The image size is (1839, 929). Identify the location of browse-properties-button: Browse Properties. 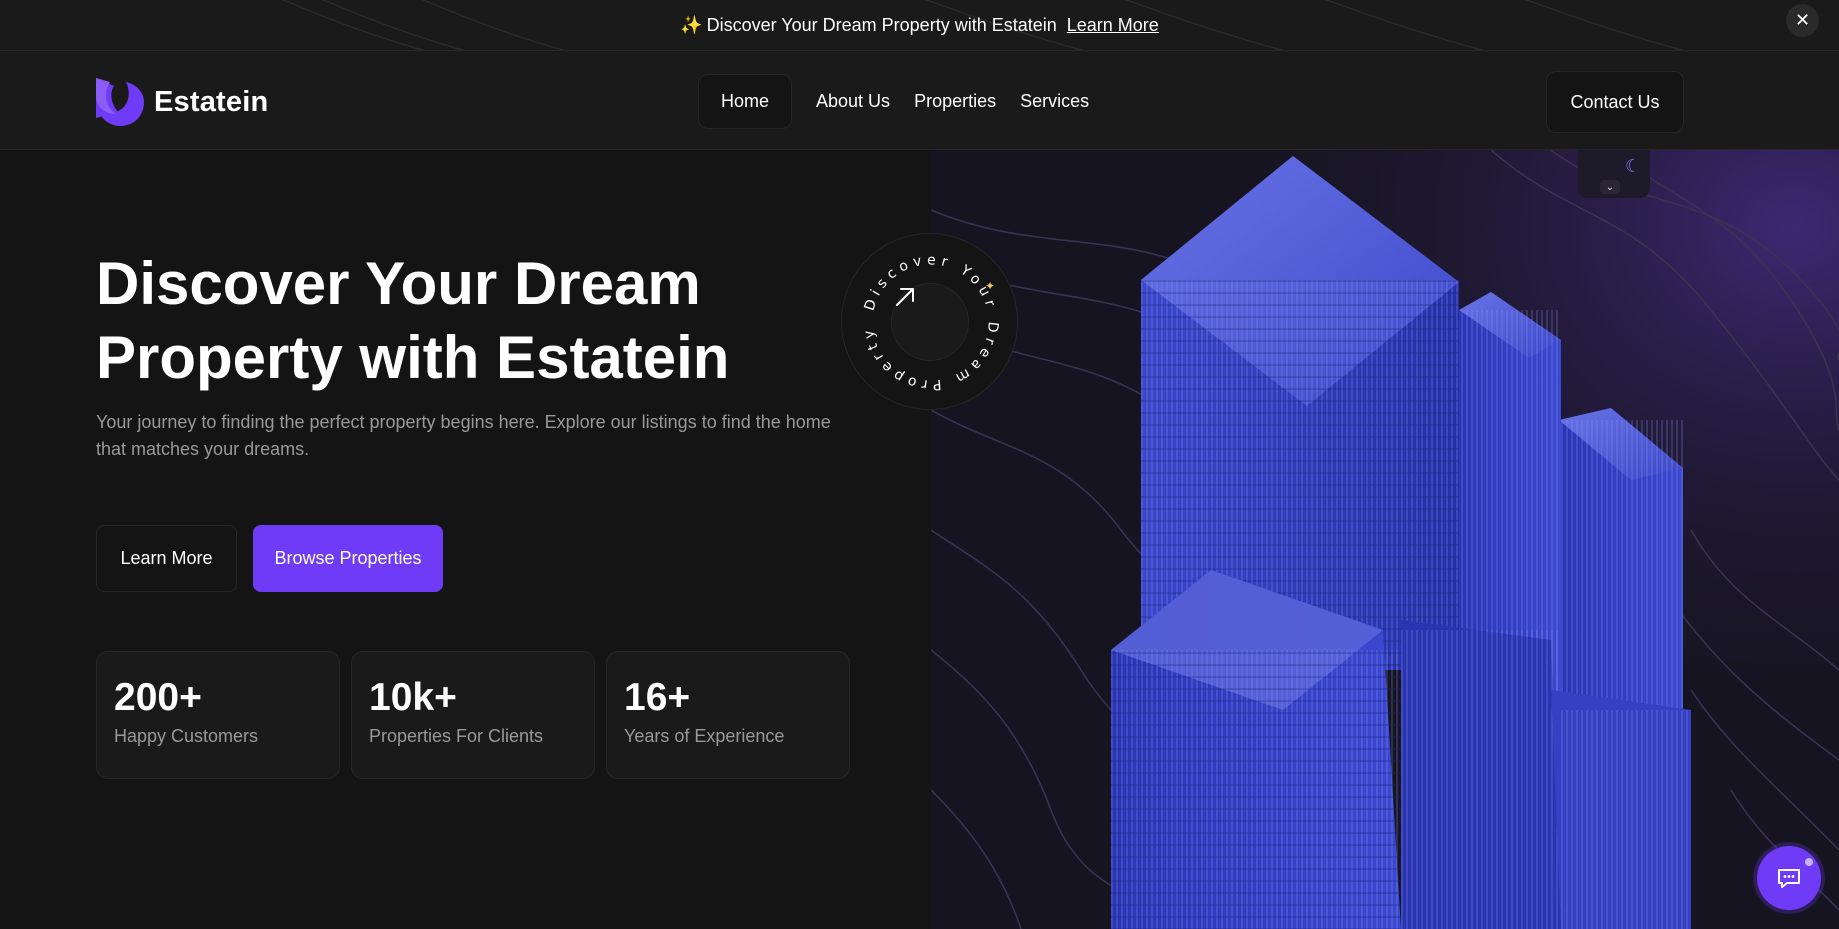
(348, 558).